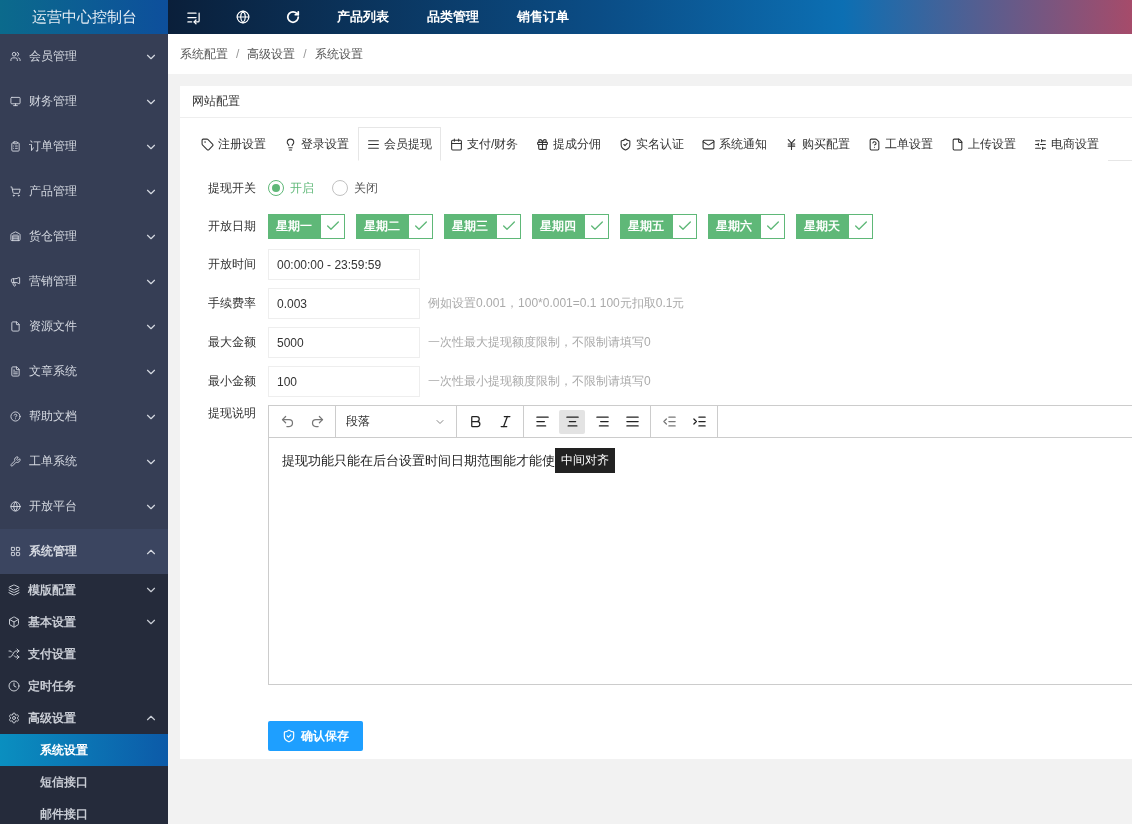 The image size is (1132, 824). What do you see at coordinates (15, 551) in the screenshot?
I see `grid-icon` at bounding box center [15, 551].